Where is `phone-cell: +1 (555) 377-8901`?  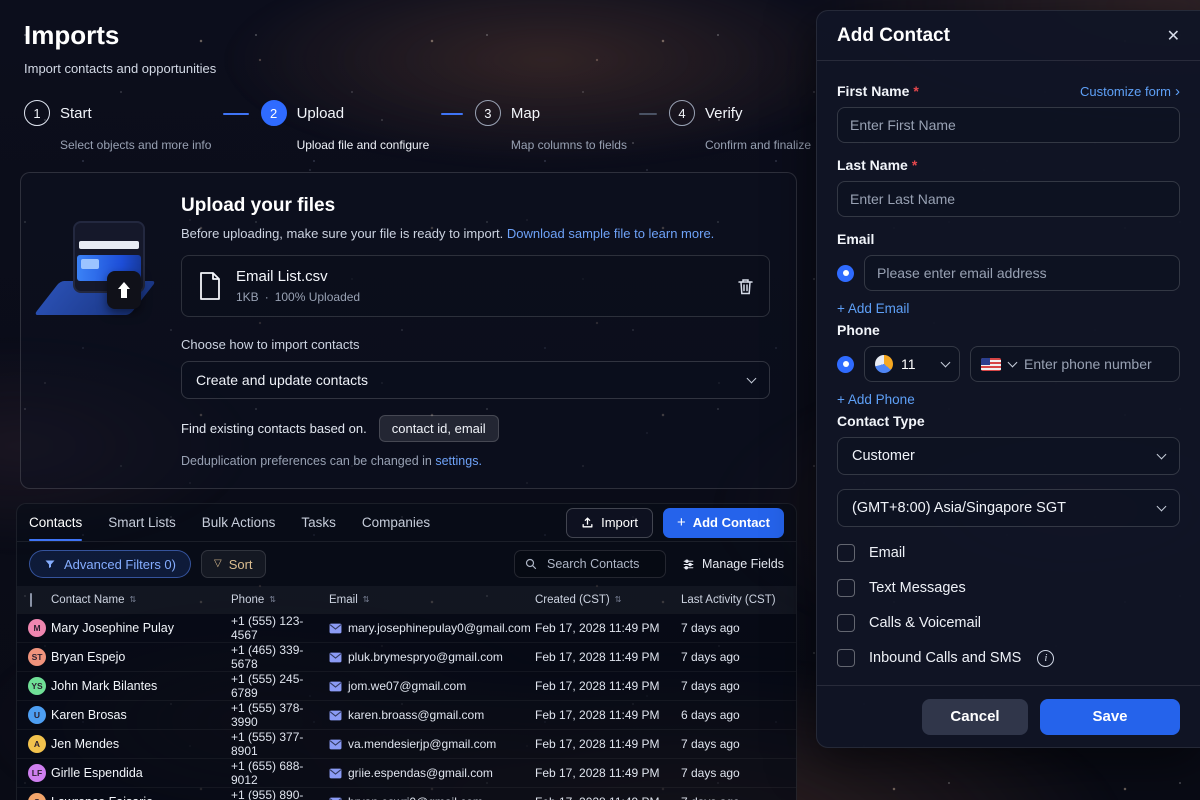
phone-cell: +1 (555) 377-8901 is located at coordinates (267, 744).